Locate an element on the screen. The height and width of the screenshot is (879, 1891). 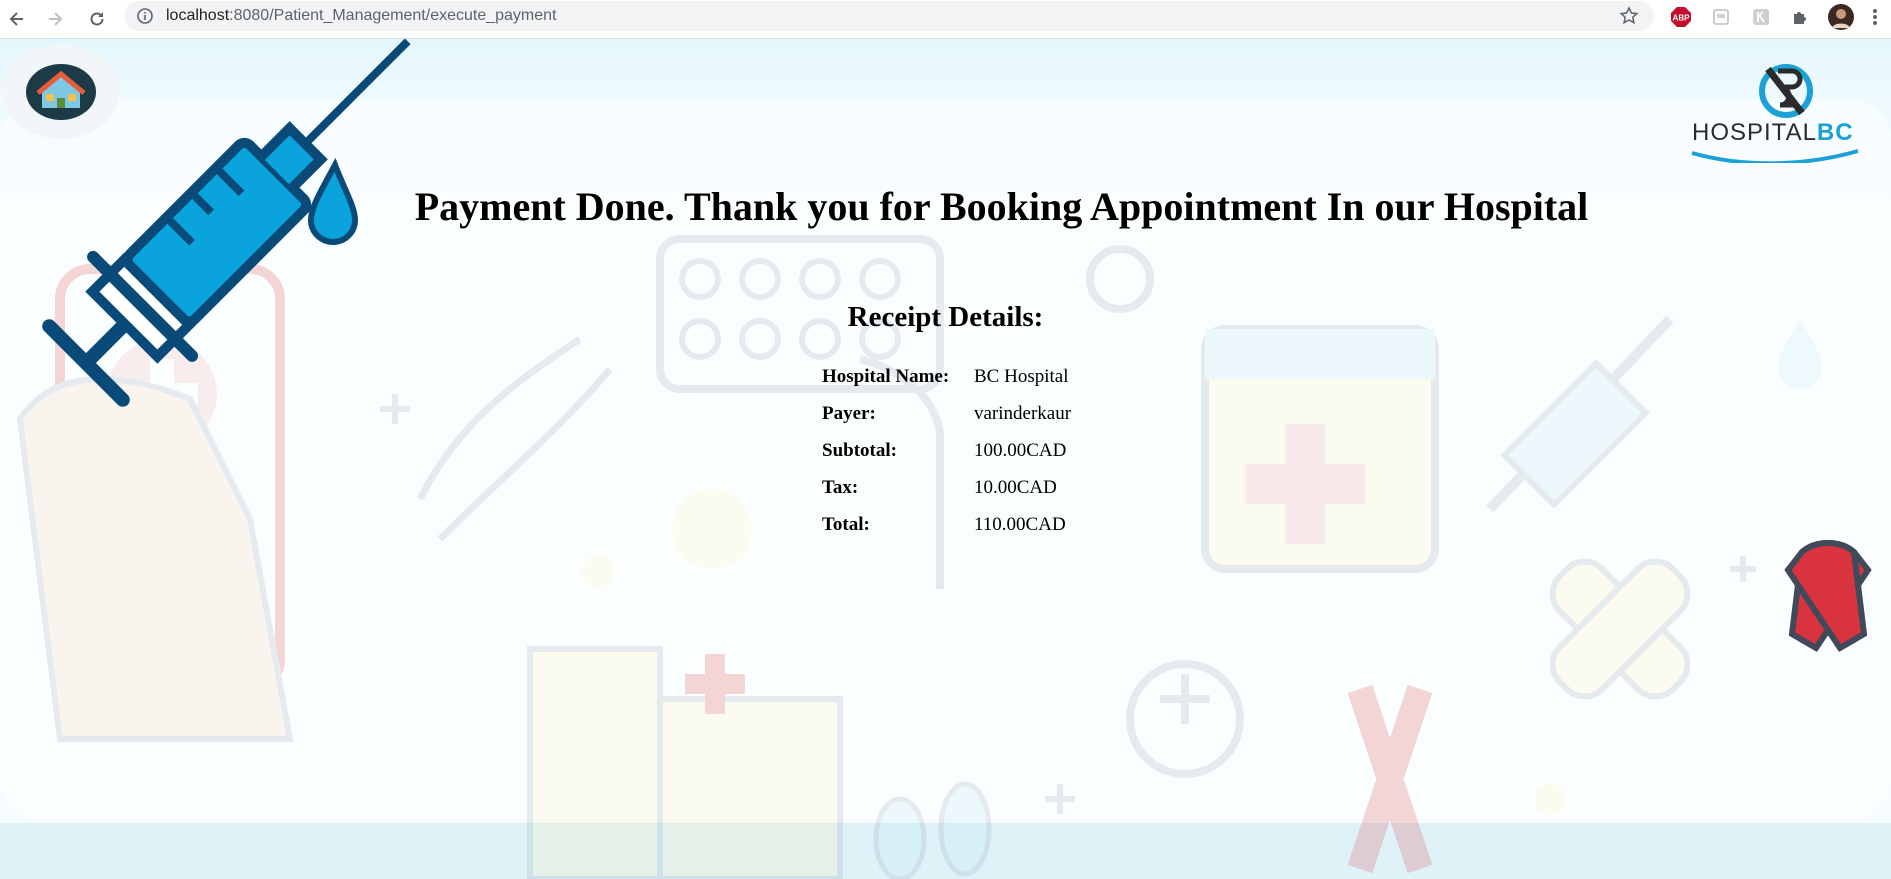
receipt-row: Subtotal: 100.00CAD is located at coordinates (948, 458).